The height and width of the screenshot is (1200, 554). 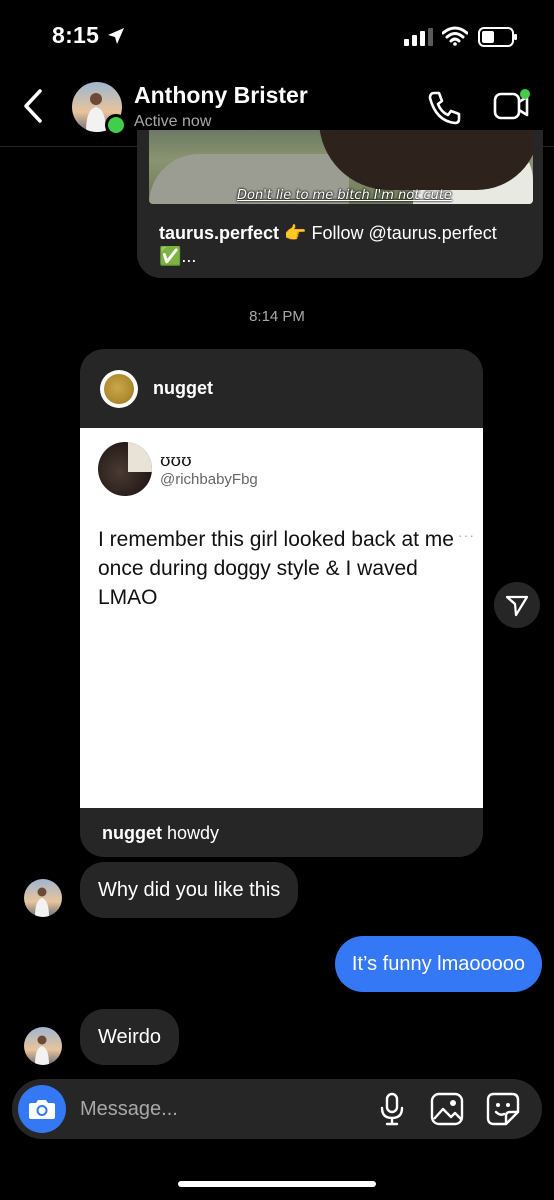 What do you see at coordinates (173, 121) in the screenshot?
I see `contact-status: Active now` at bounding box center [173, 121].